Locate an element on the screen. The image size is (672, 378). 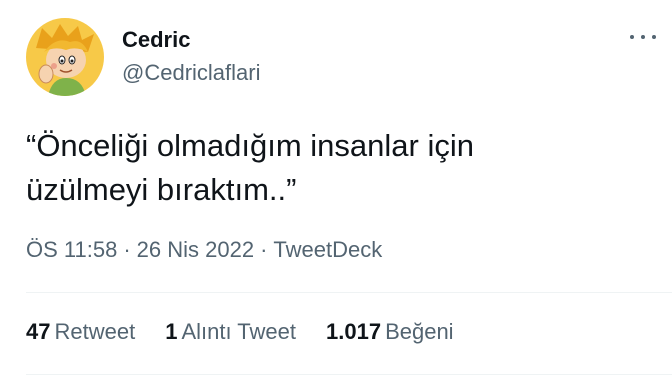
engagement-stats: 47 Retweet 1 Alıntı Tweet 1.017 Beğeni is located at coordinates (255, 332).